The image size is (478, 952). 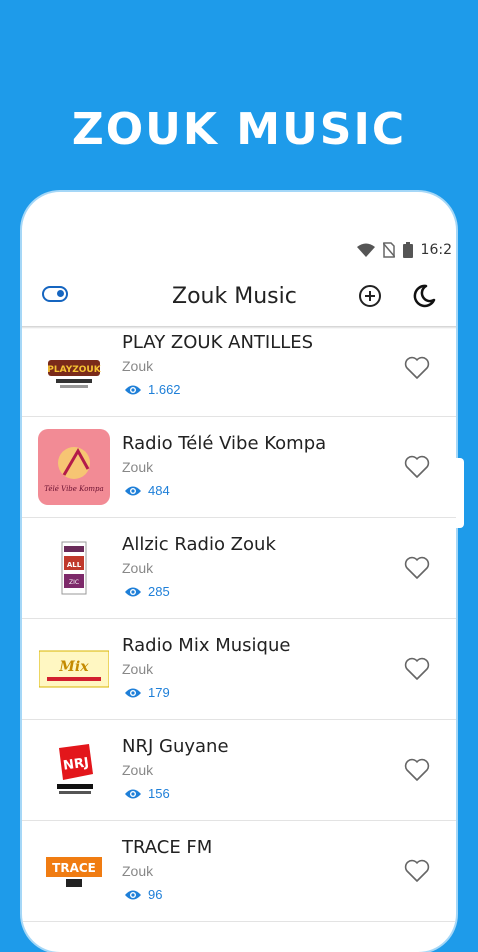 I want to click on station-name: NRJ Guyane, so click(x=175, y=746).